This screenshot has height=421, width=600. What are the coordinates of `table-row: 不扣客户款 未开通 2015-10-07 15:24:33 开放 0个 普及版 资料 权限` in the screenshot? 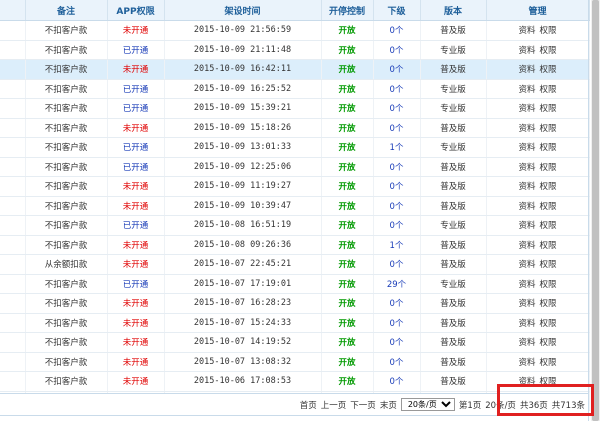 It's located at (295, 323).